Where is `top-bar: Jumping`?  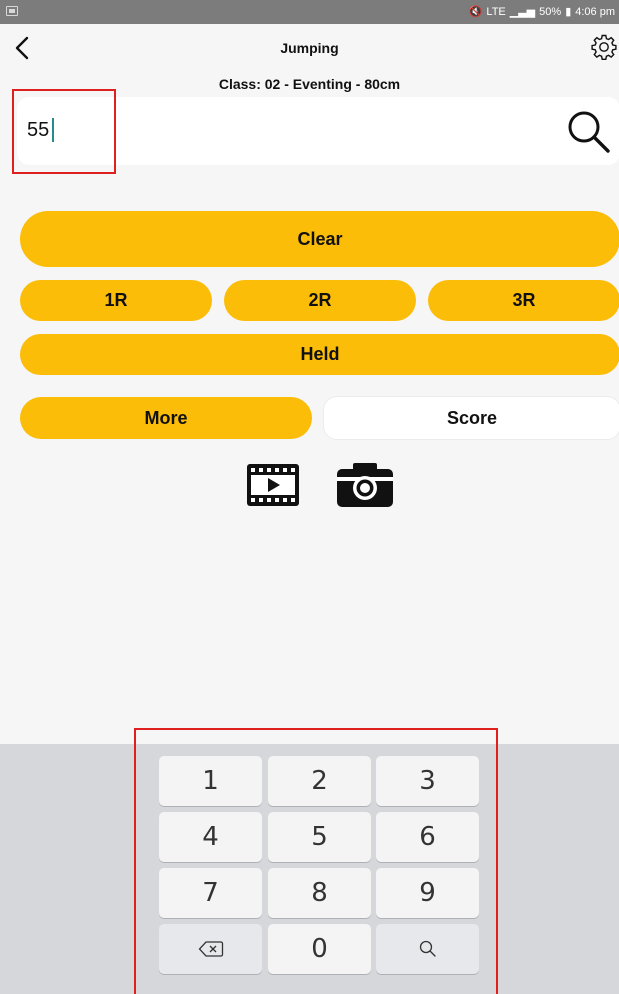
top-bar: Jumping is located at coordinates (309, 48).